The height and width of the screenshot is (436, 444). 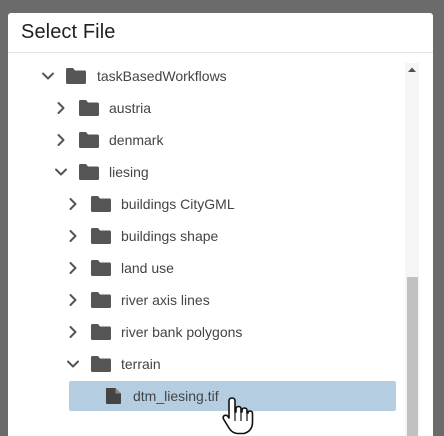 I want to click on tree-item-river-axis-lines: river axis lines, so click(x=206, y=300).